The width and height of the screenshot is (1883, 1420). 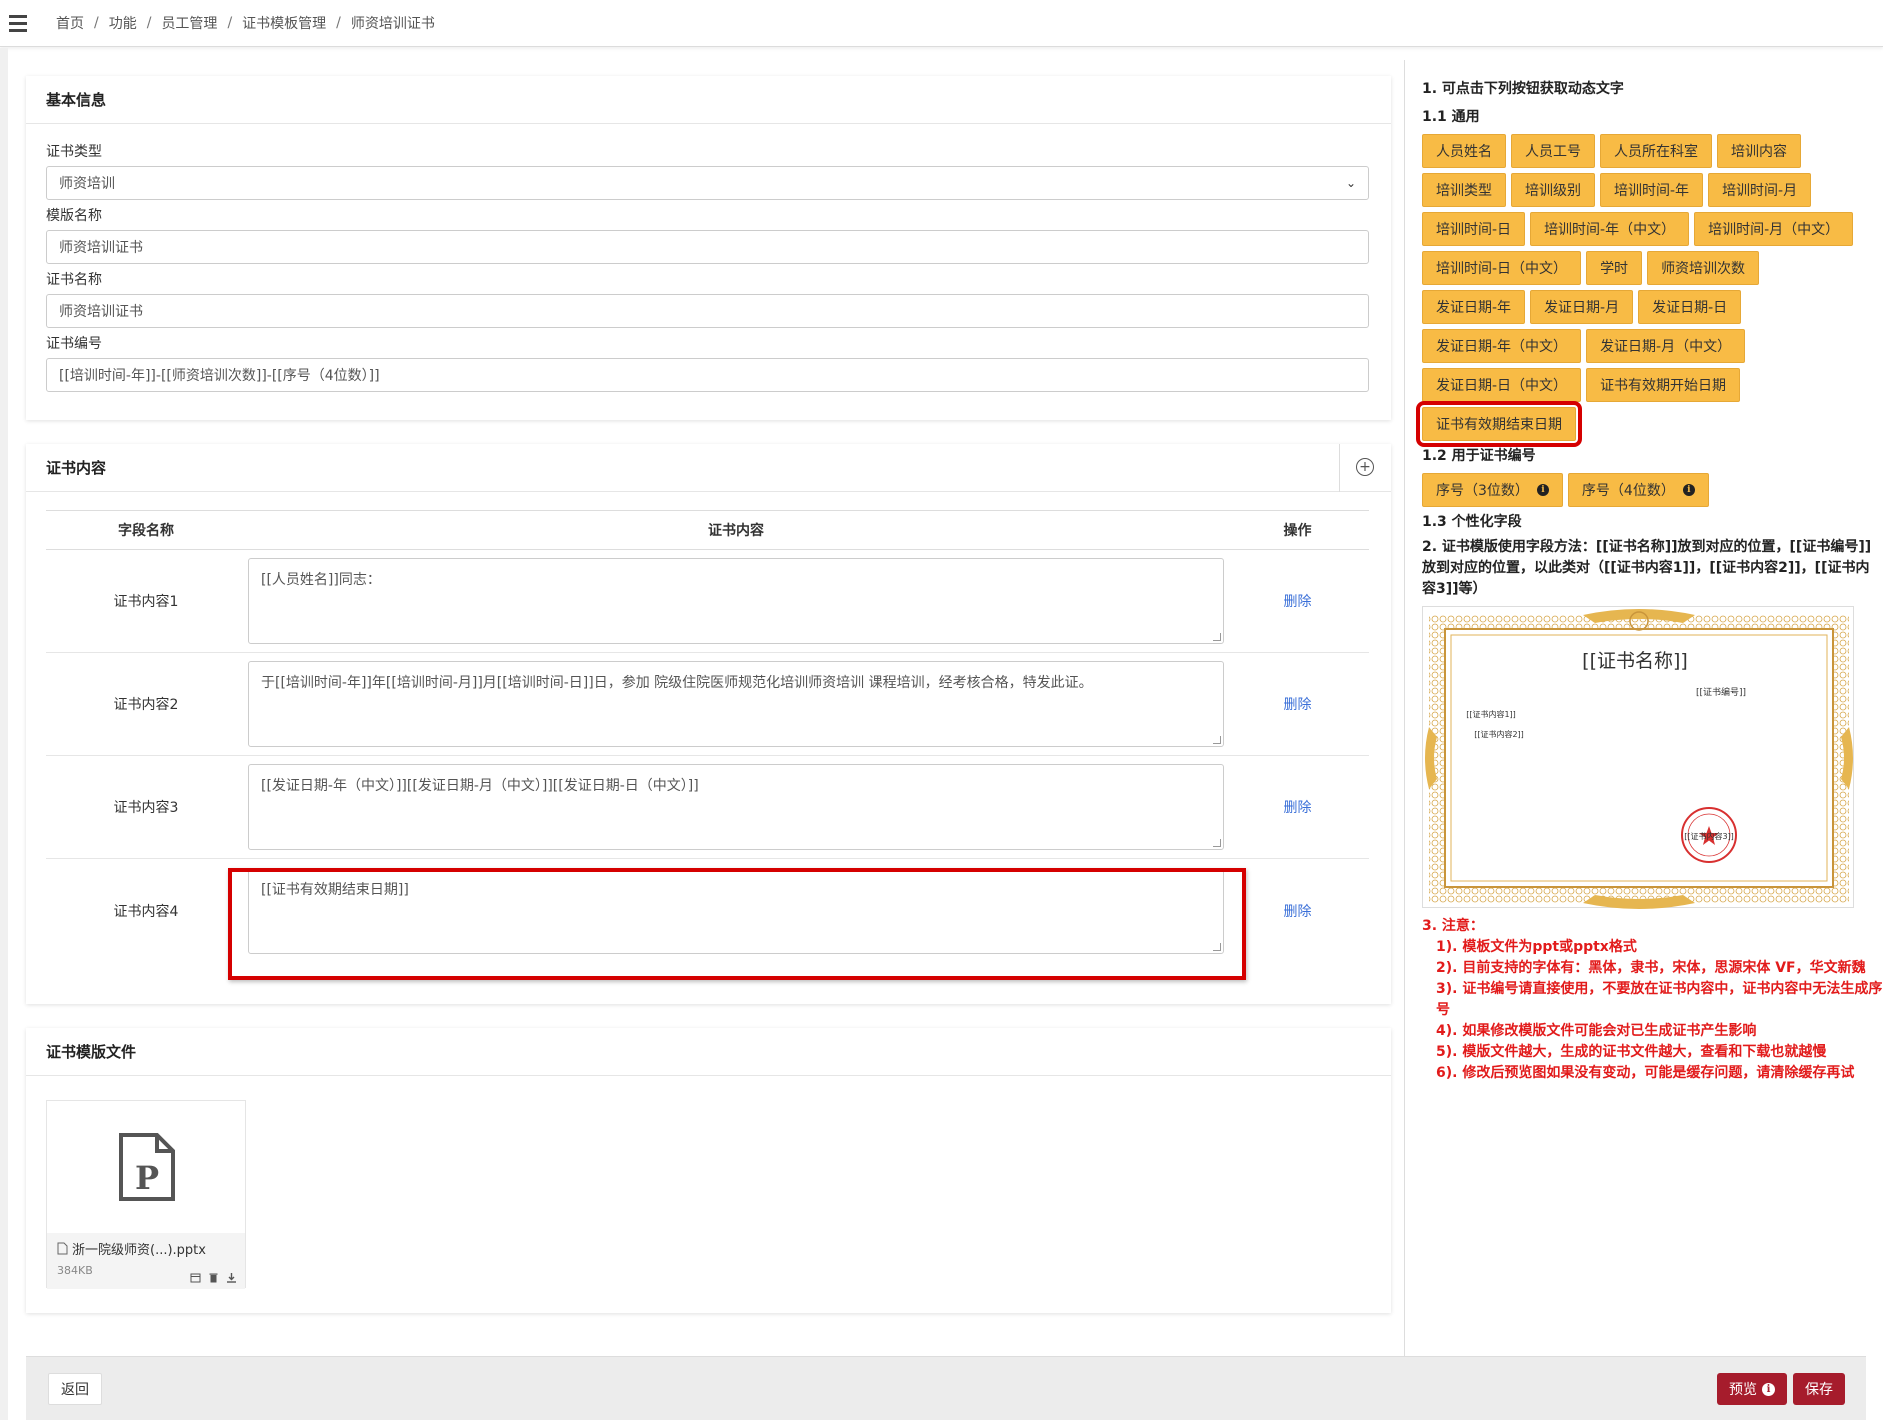 What do you see at coordinates (1709, 836) in the screenshot?
I see `preview-content-3: [[证书内容3]]` at bounding box center [1709, 836].